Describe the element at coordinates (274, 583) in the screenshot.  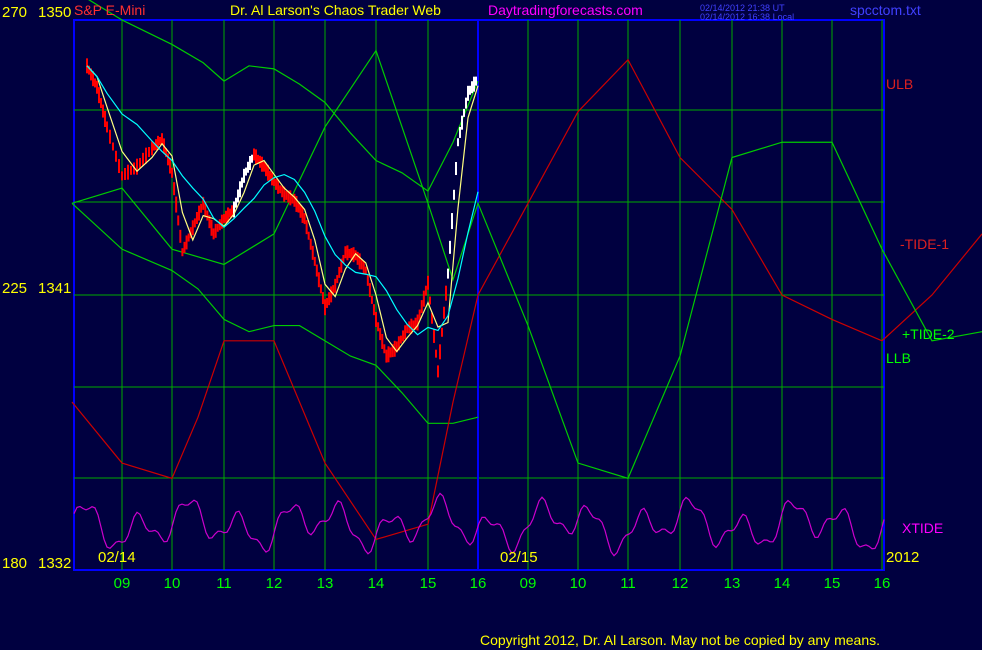
I see `x-tick-label-day1: 12` at that location.